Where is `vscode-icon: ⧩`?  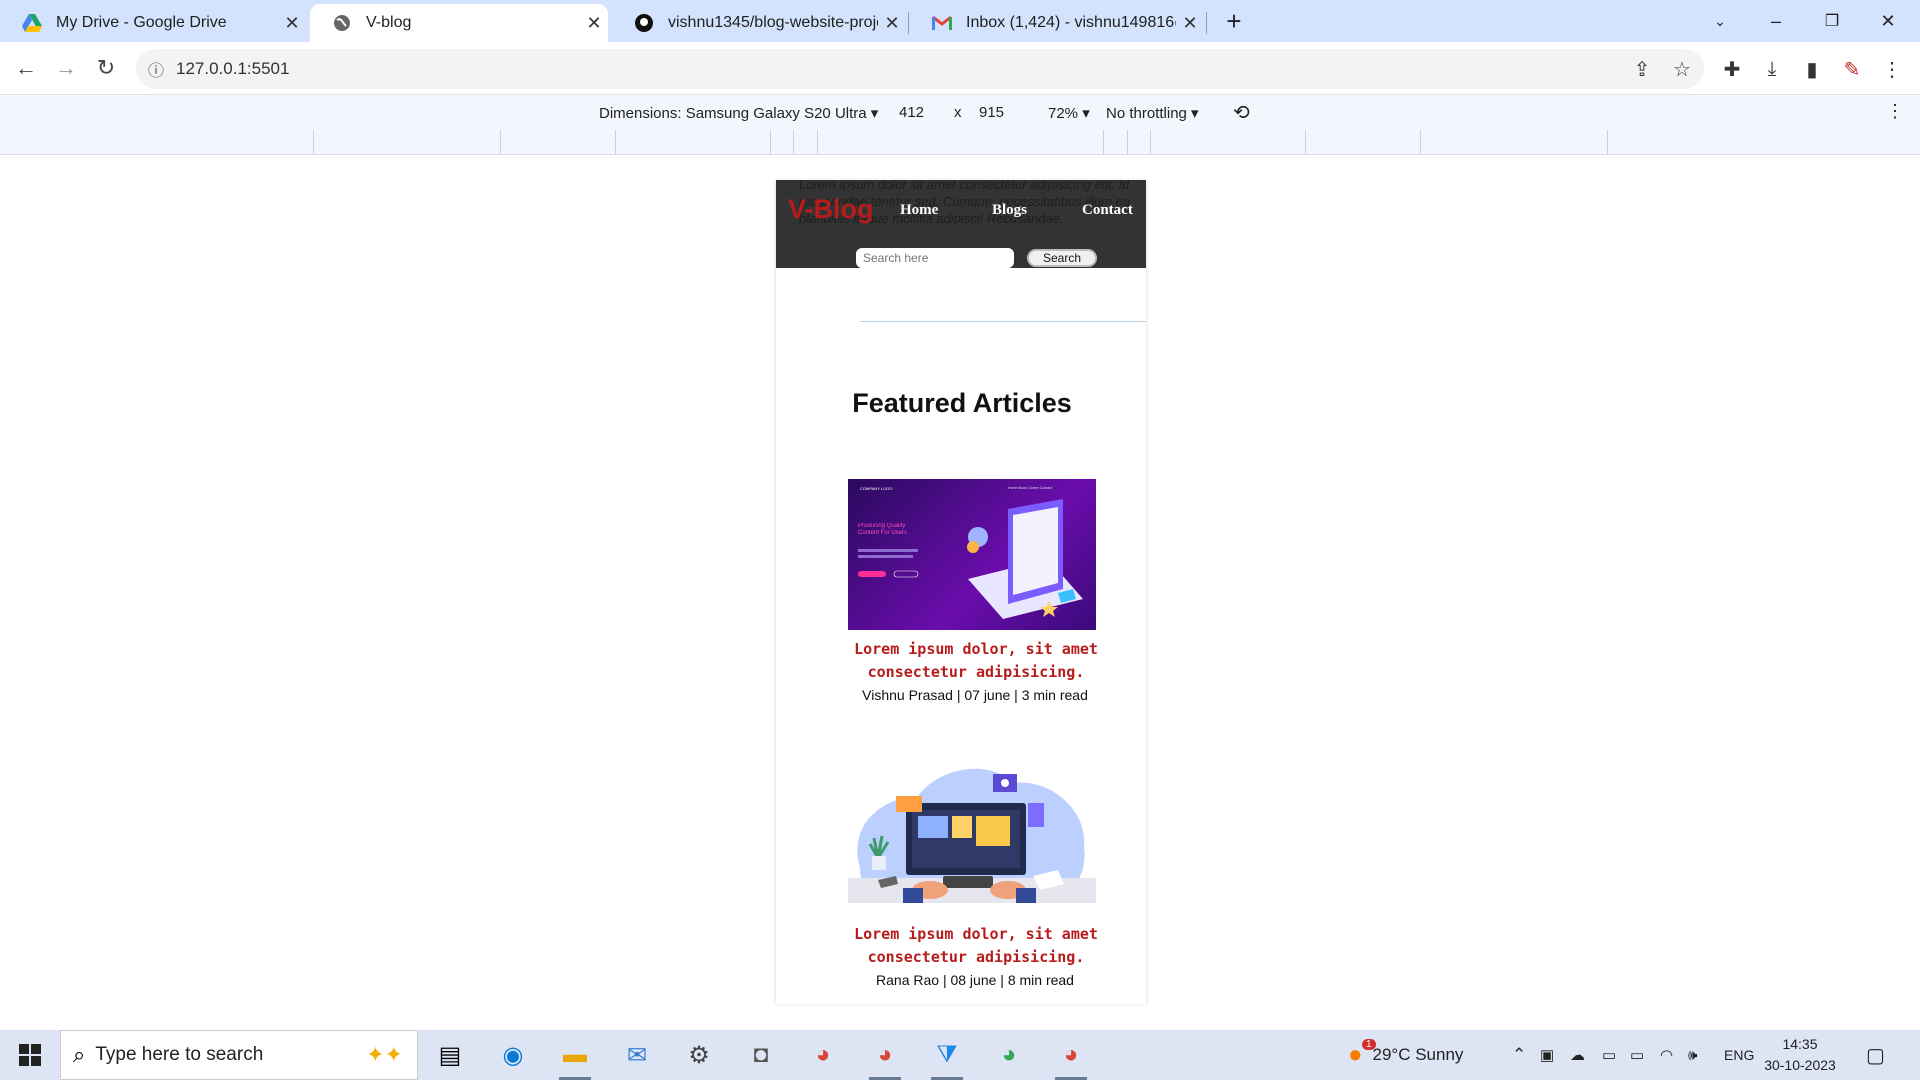
vscode-icon: ⧩ is located at coordinates (947, 1059).